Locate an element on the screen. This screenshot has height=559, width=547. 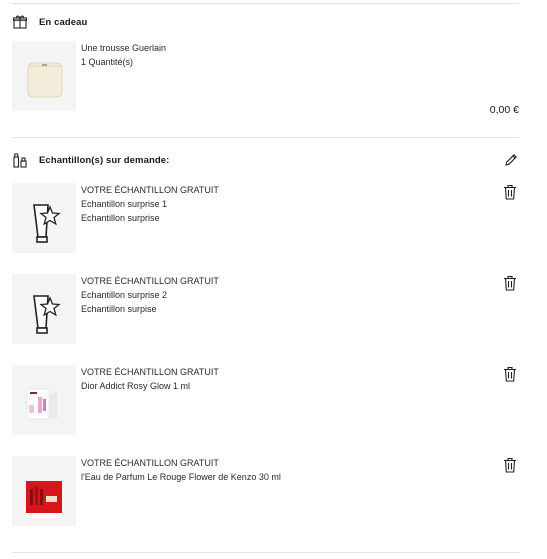
sample-1-line2: Echantillon surprise is located at coordinates (120, 218).